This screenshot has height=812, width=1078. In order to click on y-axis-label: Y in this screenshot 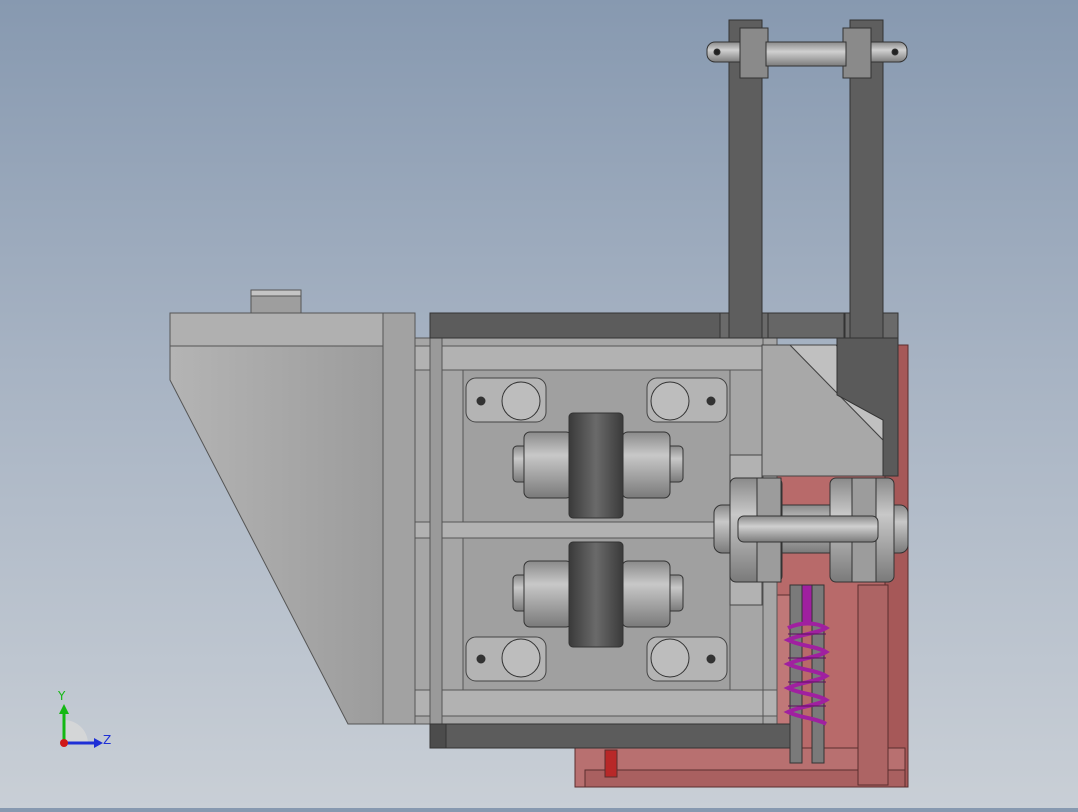, I will do `click(61, 696)`.